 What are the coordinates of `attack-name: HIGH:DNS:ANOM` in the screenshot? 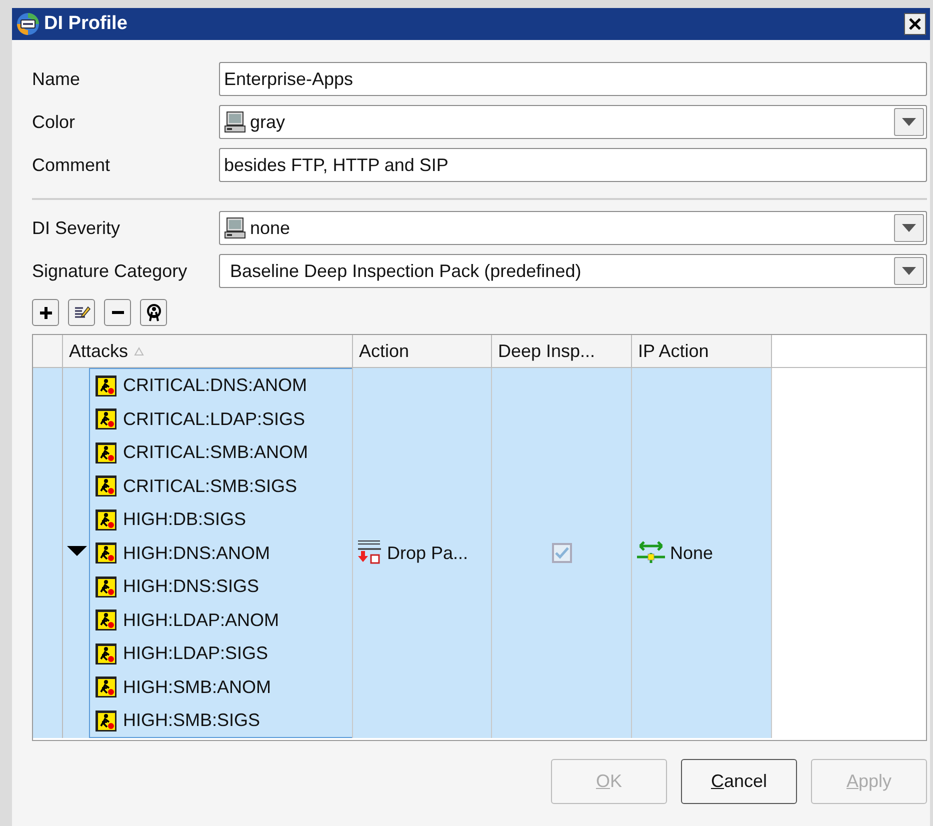 It's located at (196, 553).